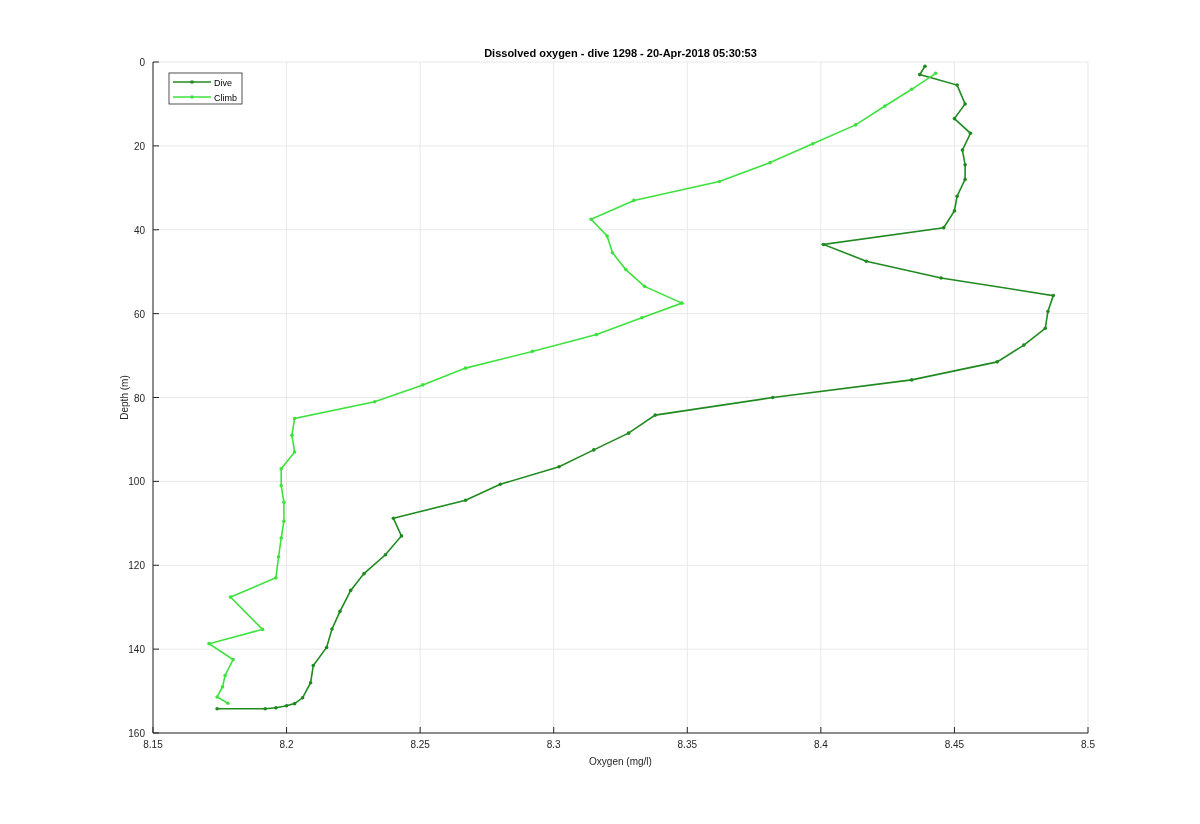 The width and height of the screenshot is (1200, 824). Describe the element at coordinates (553, 744) in the screenshot. I see `x-tick-label: 8.3` at that location.